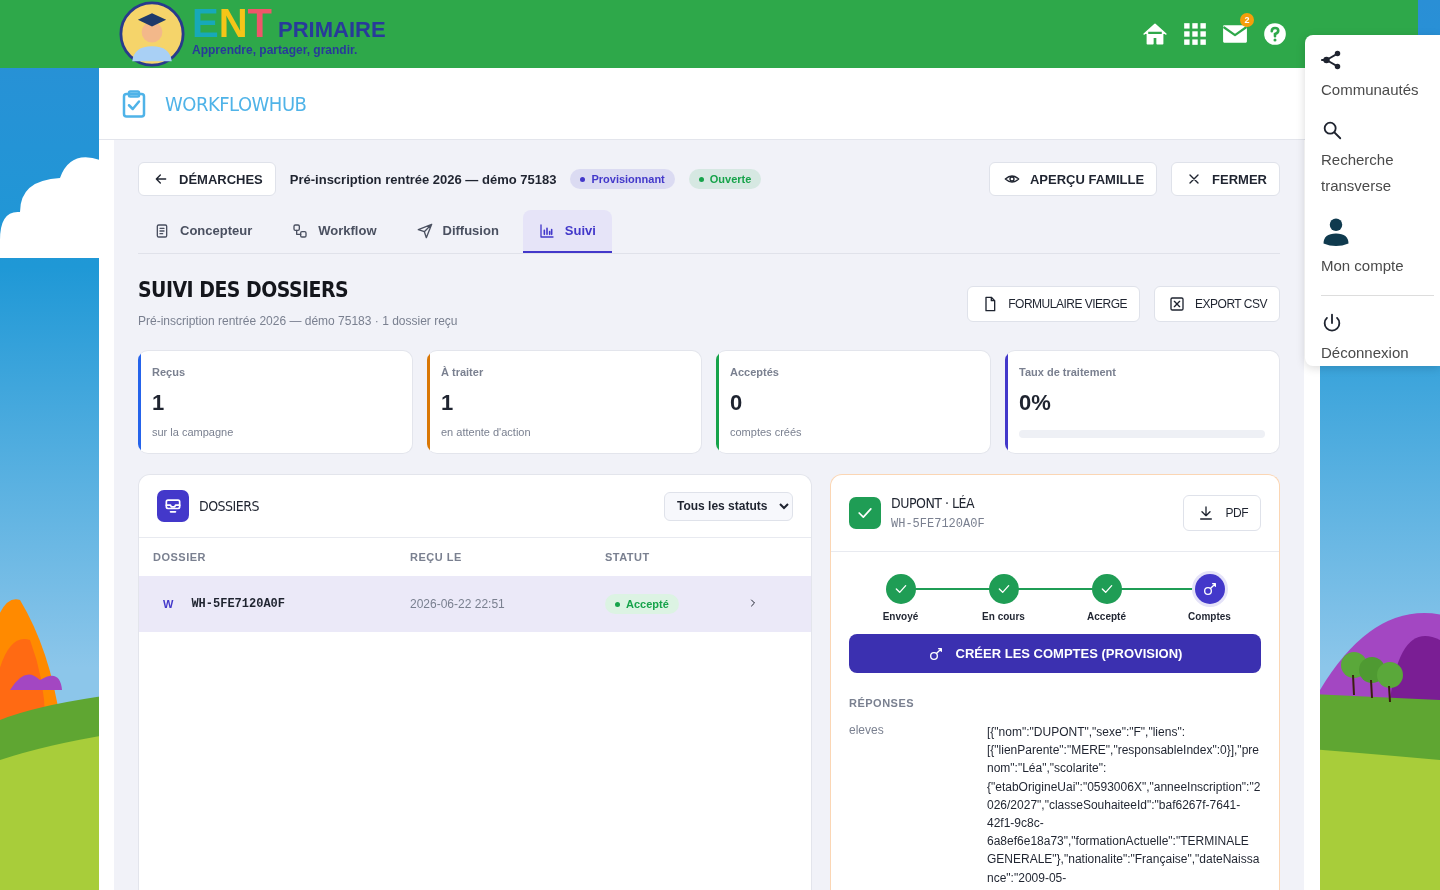 The width and height of the screenshot is (1440, 890). What do you see at coordinates (1195, 34) in the screenshot?
I see `apps-grid-icon` at bounding box center [1195, 34].